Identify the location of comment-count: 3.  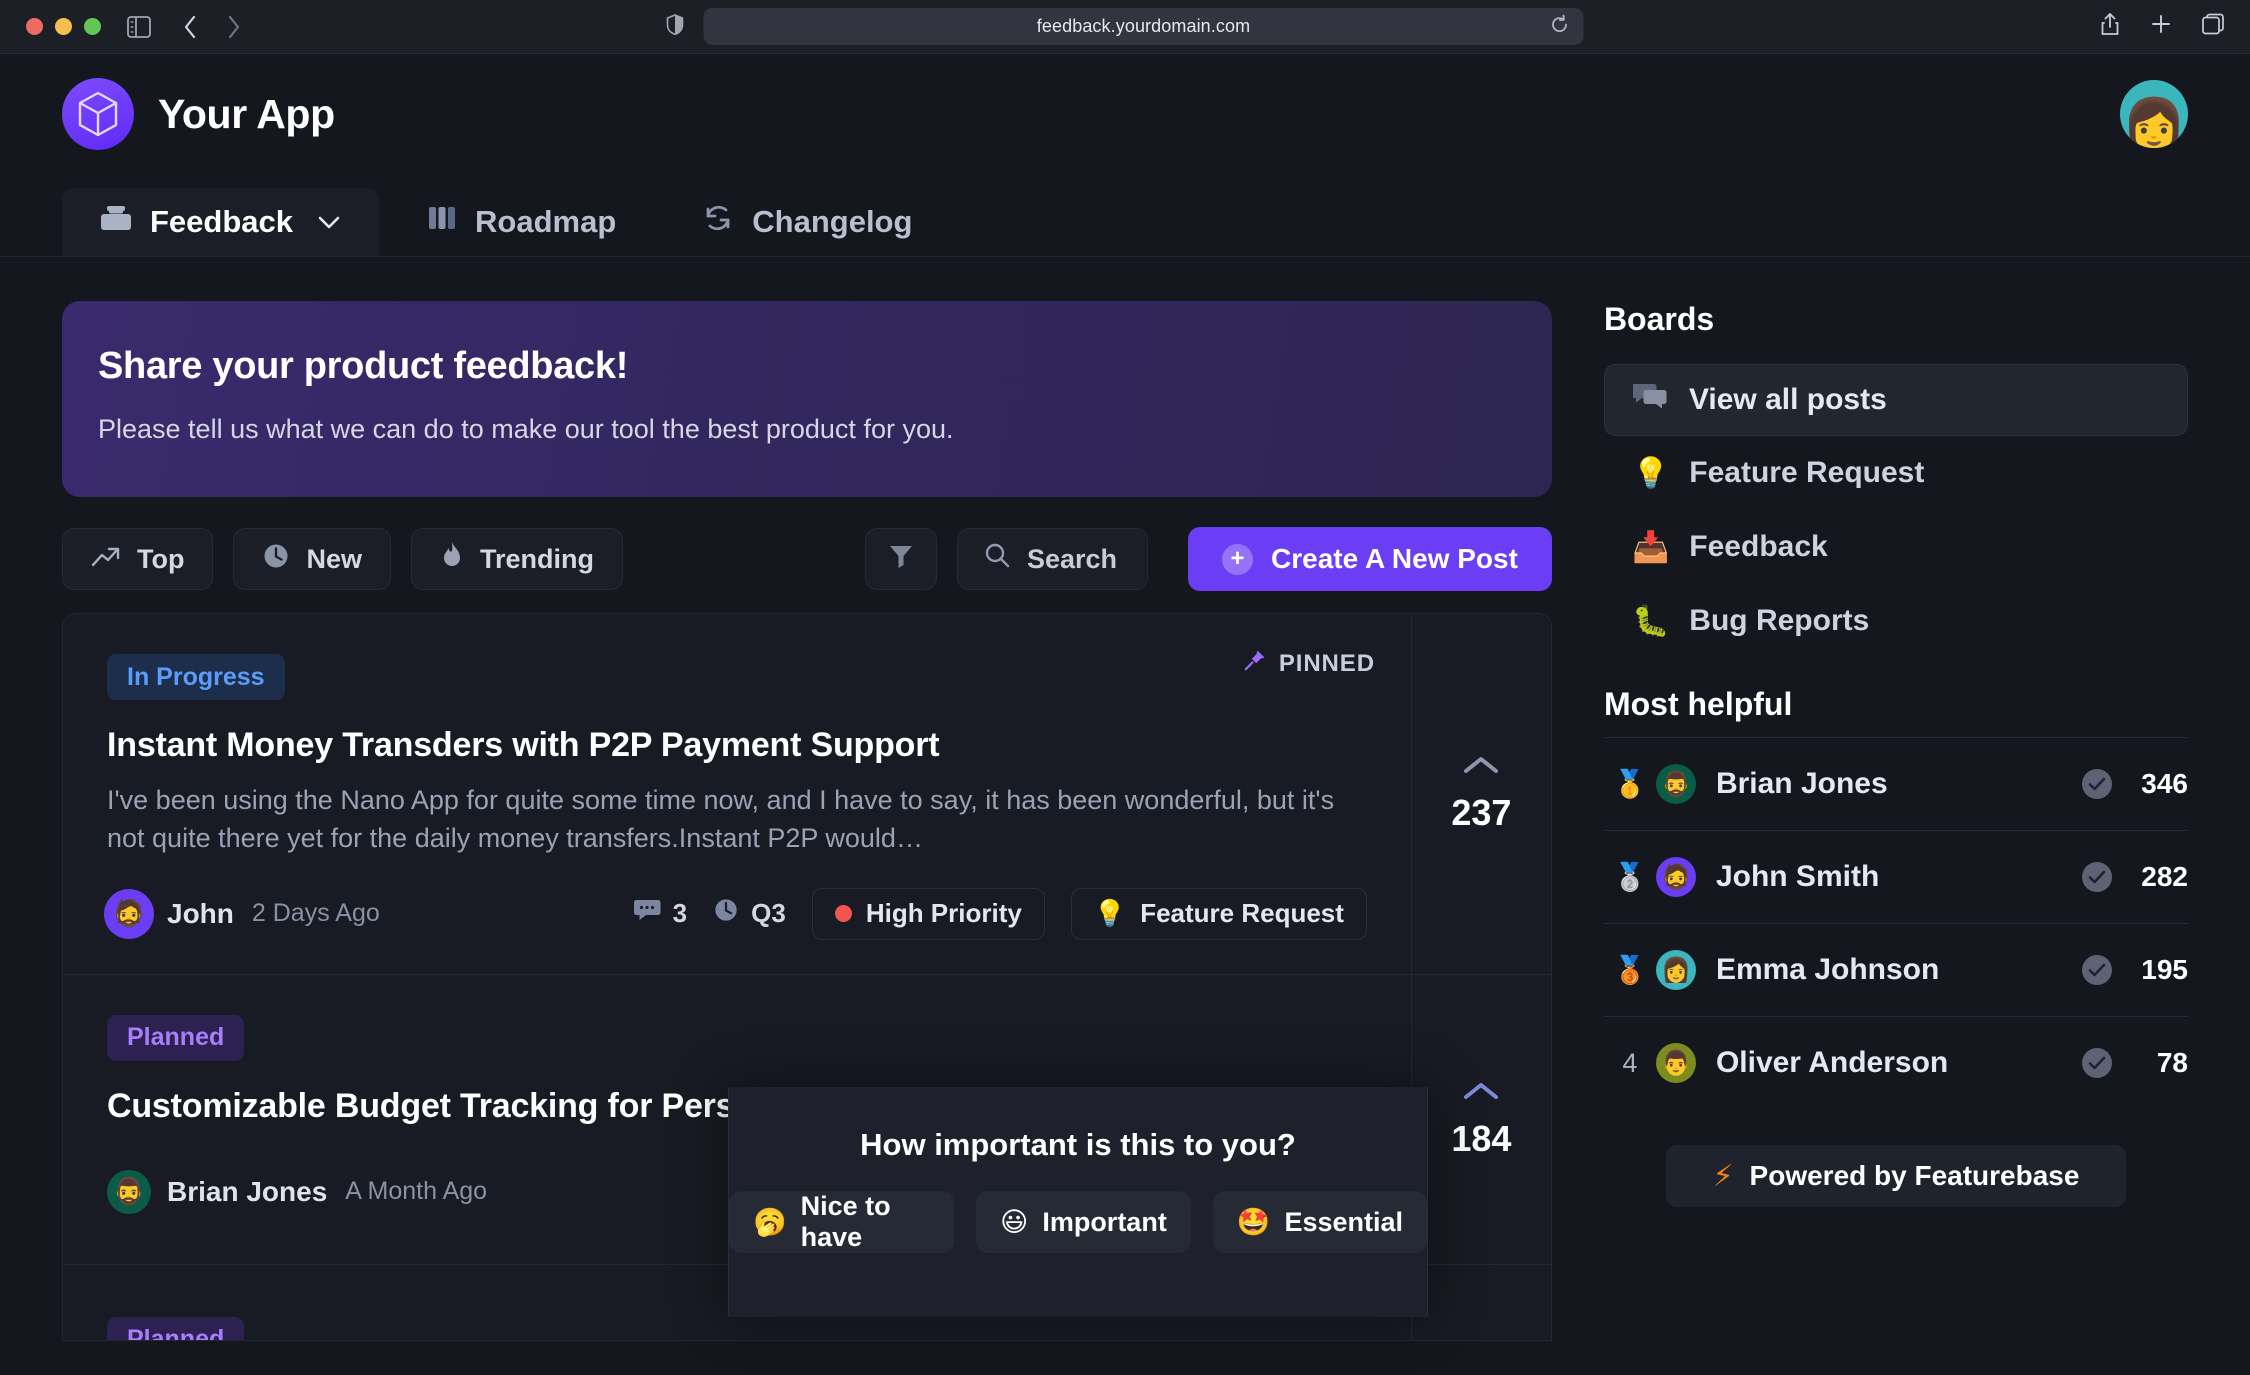
(660, 913).